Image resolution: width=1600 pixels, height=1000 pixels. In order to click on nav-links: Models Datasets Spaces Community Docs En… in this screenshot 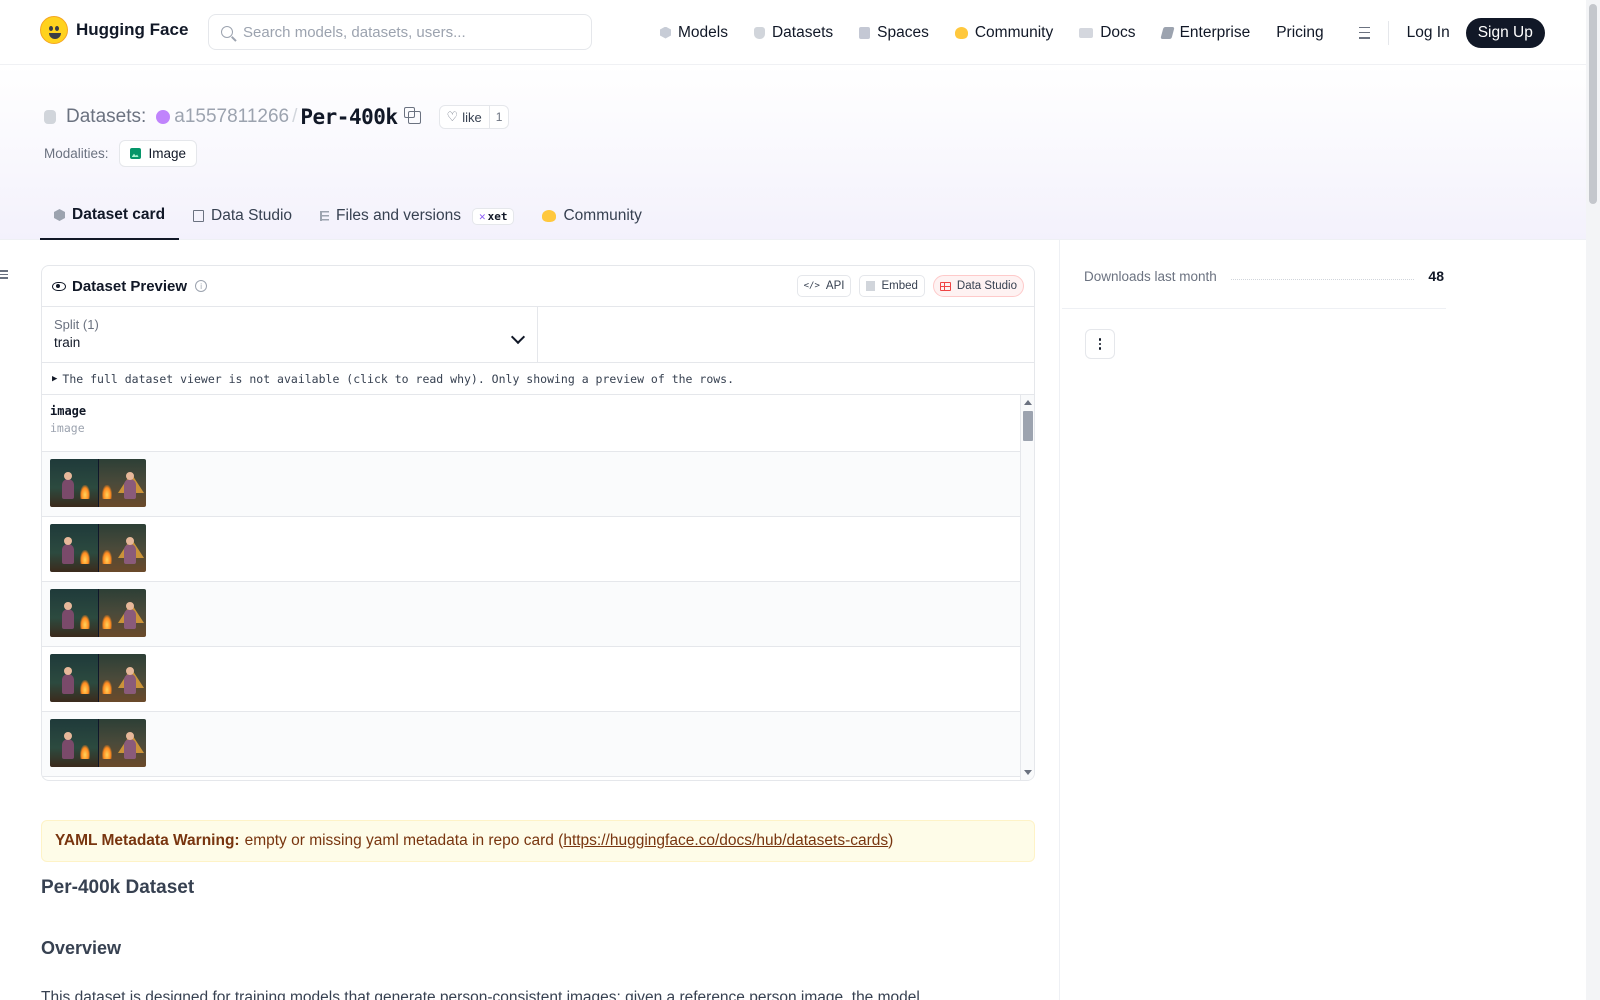, I will do `click(1102, 32)`.